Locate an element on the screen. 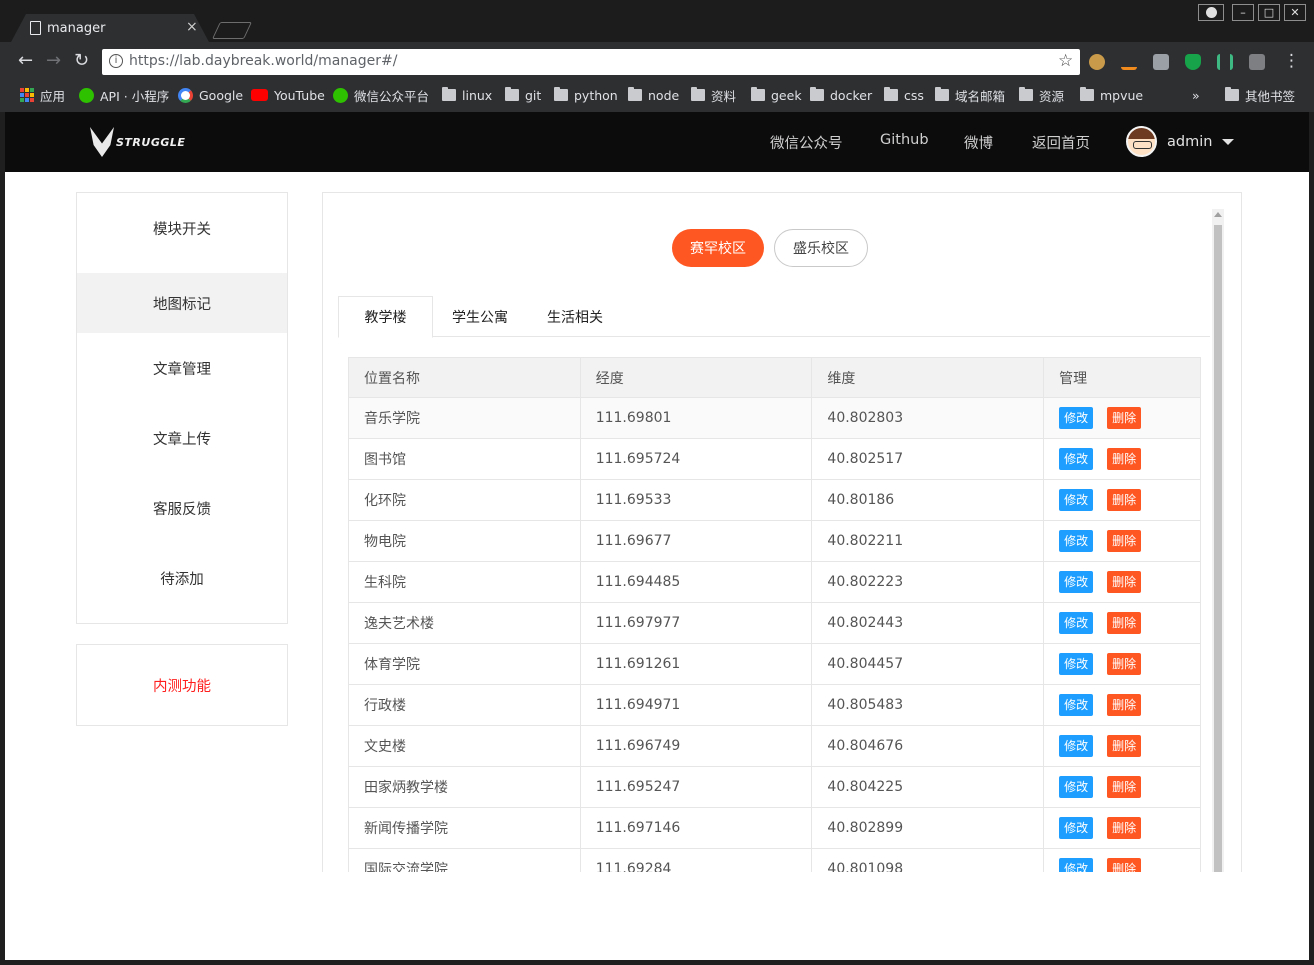 The width and height of the screenshot is (1314, 965). extension-icon is located at coordinates (1161, 62).